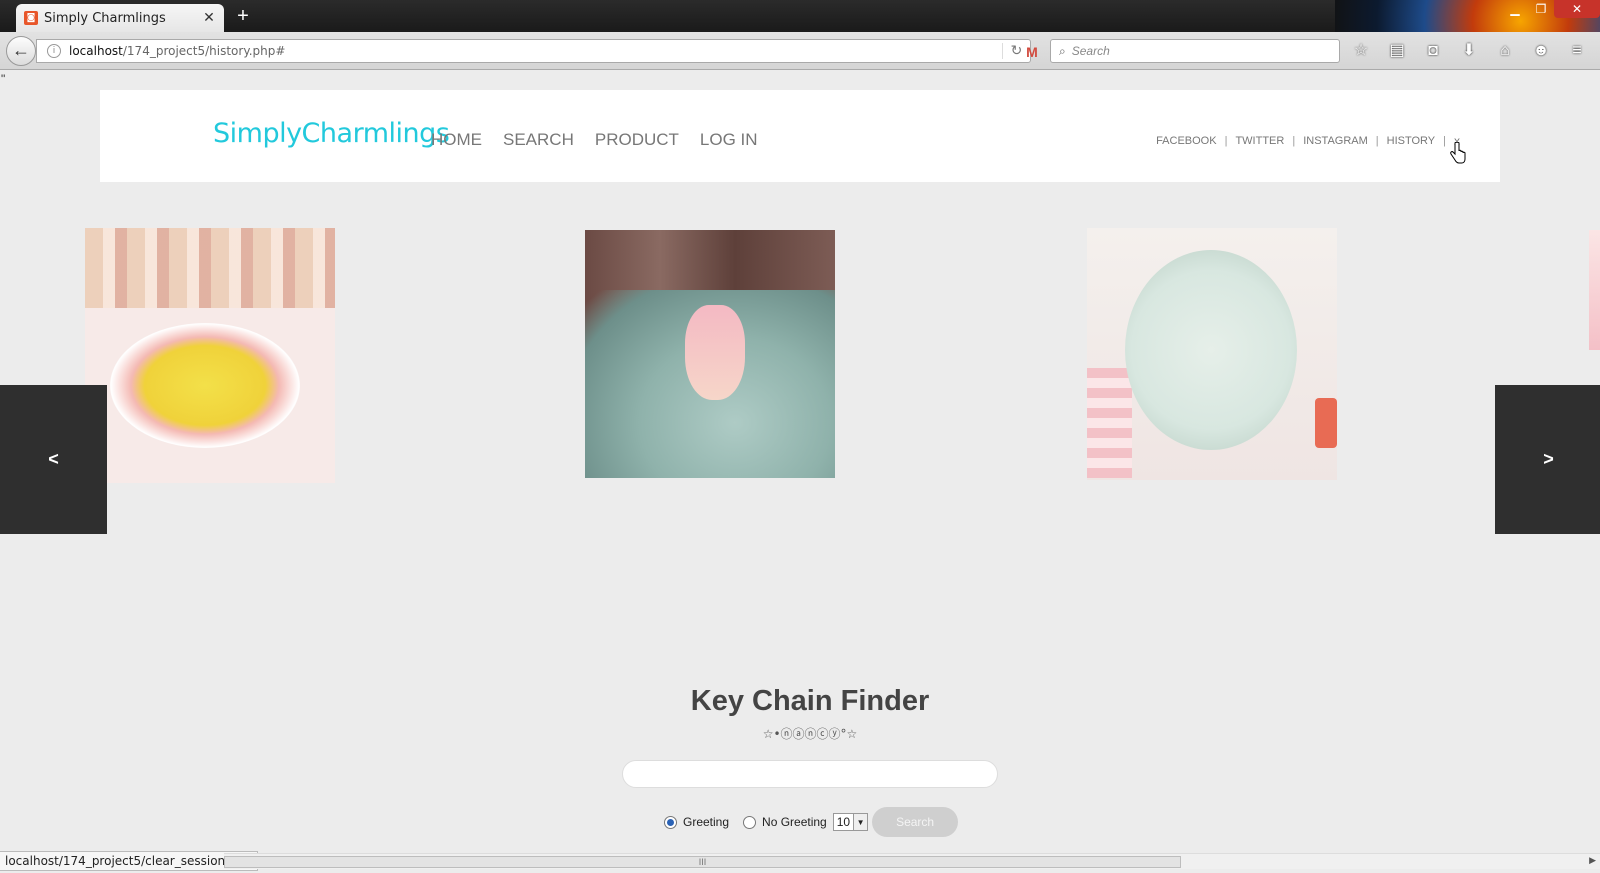 This screenshot has width=1600, height=873. Describe the element at coordinates (1090, 51) in the screenshot. I see `search-placeholder: Search` at that location.